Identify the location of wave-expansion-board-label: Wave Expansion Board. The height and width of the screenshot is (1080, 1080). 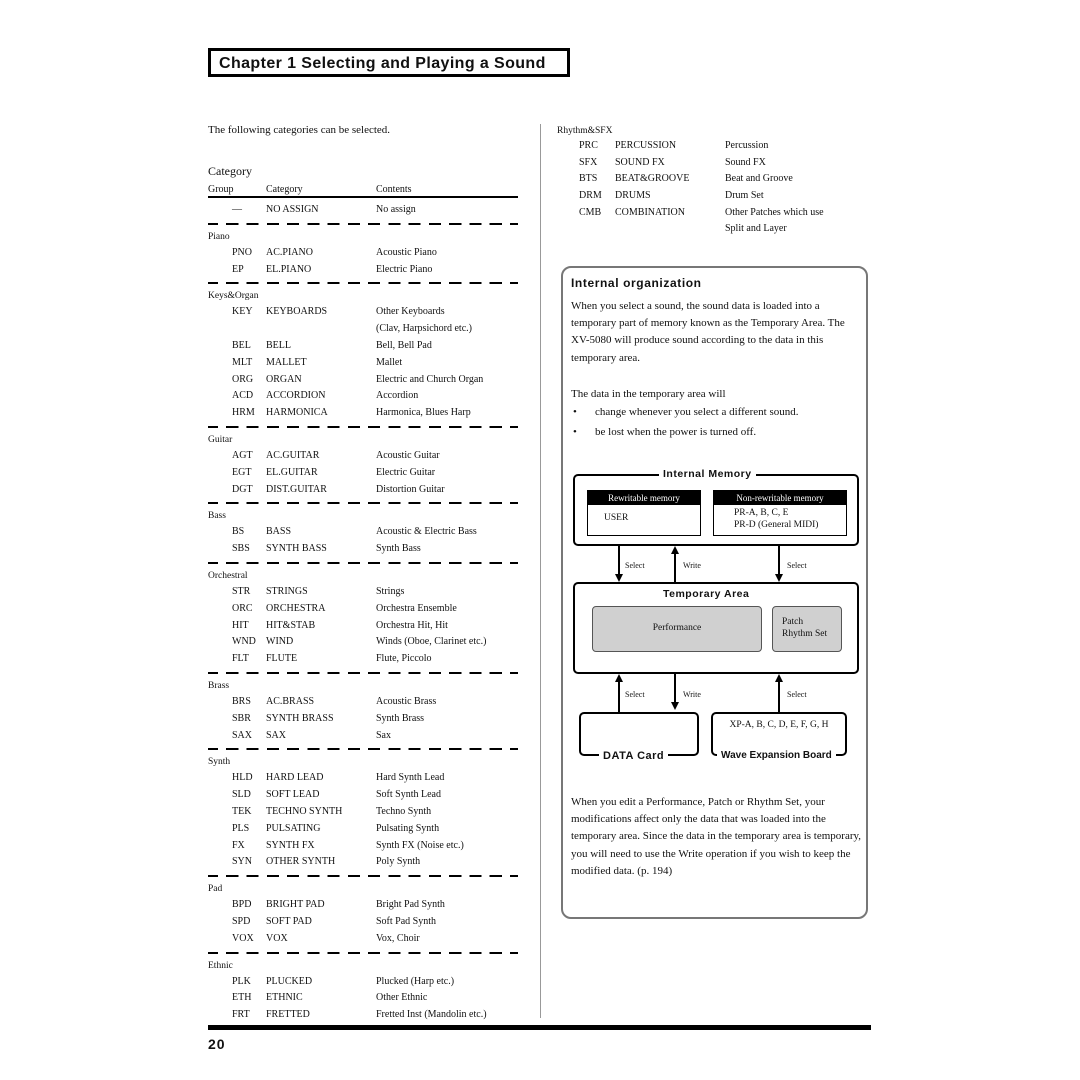
(776, 755).